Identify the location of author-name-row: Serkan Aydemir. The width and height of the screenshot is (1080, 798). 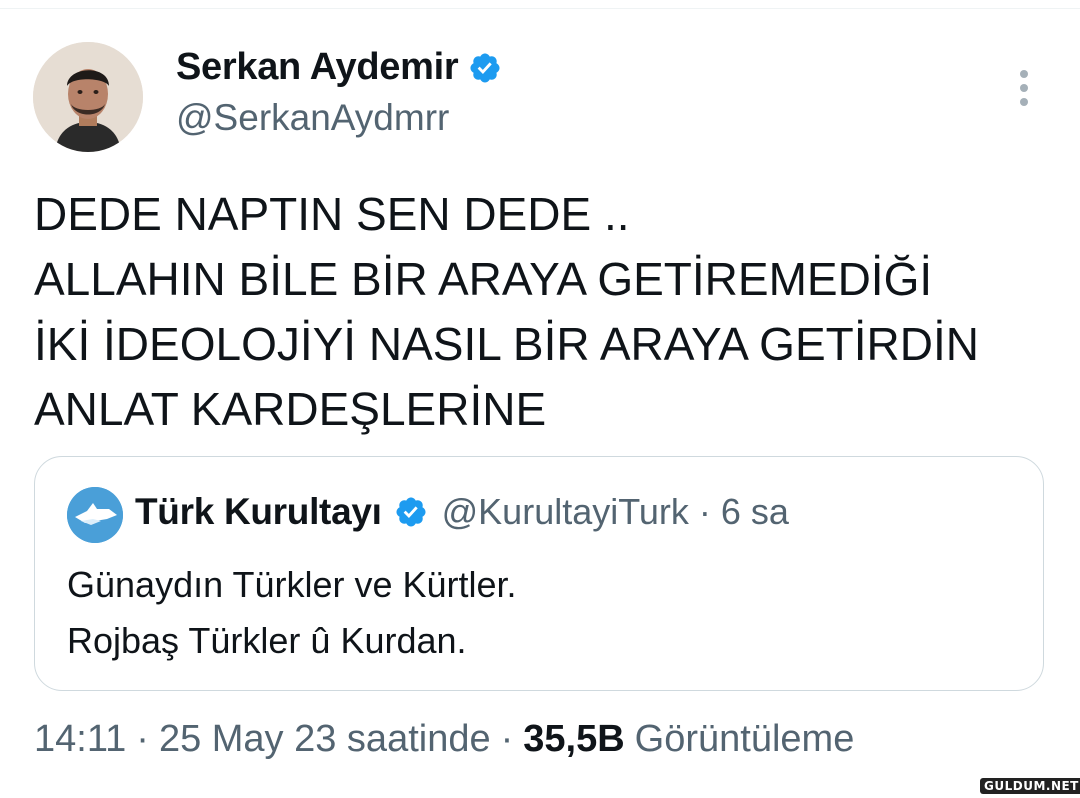
(339, 67).